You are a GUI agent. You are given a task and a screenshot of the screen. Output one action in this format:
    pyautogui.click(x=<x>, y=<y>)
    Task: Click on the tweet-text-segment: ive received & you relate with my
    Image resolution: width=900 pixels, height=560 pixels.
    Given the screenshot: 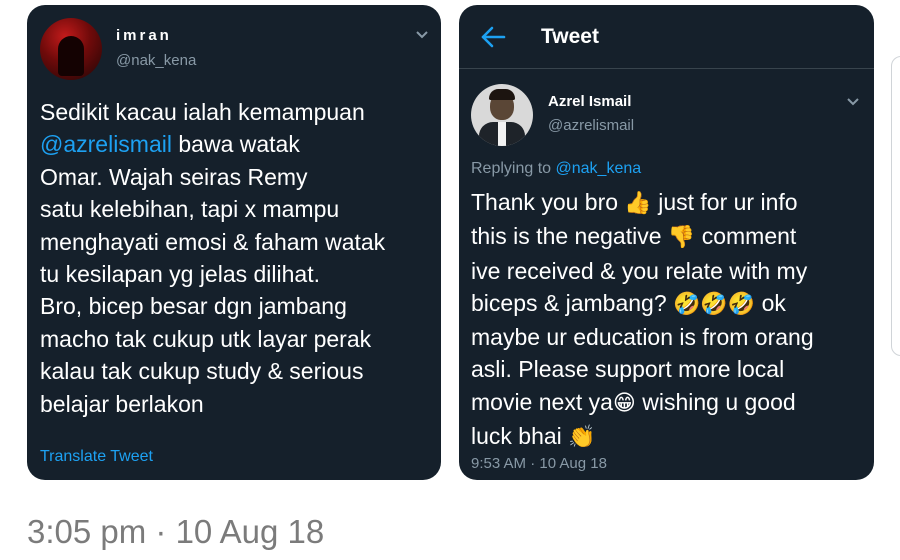 What is the action you would take?
    pyautogui.click(x=639, y=270)
    